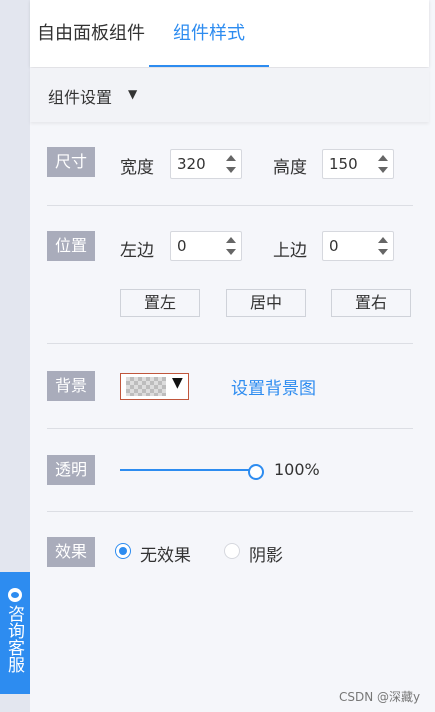  Describe the element at coordinates (290, 251) in the screenshot. I see `top-label: 上边` at that location.